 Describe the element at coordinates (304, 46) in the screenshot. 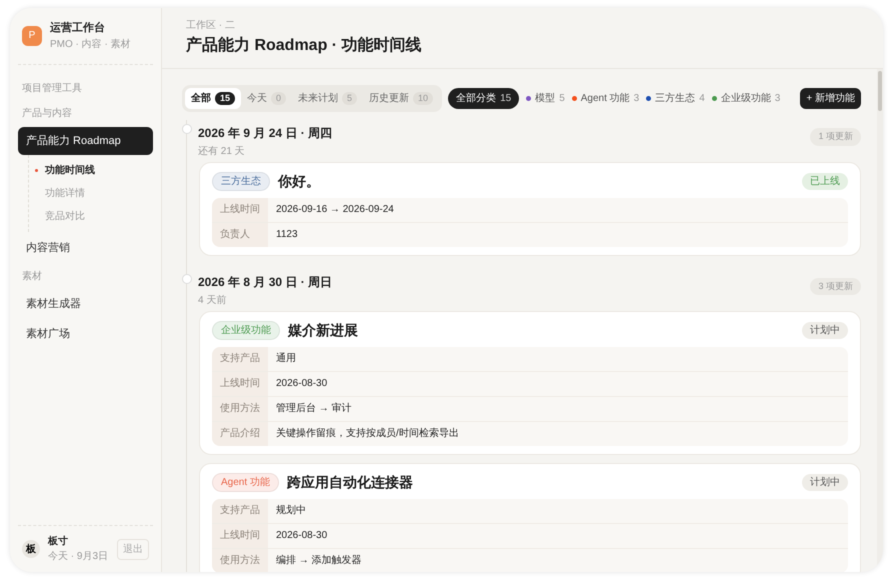

I see `page-title: 产品能力 Roadmap · 功能时间线` at that location.